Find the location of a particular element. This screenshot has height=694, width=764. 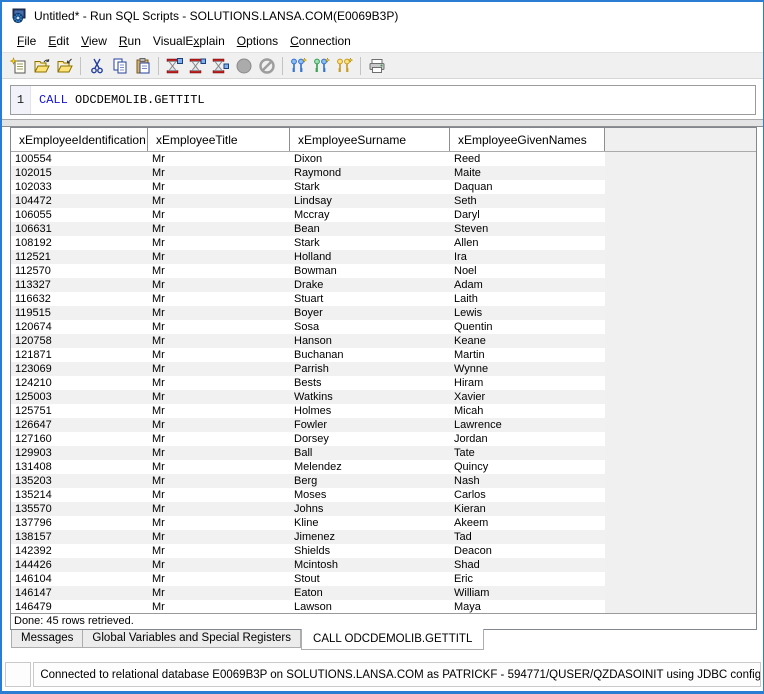

menu-edit: Edit is located at coordinates (58, 41).